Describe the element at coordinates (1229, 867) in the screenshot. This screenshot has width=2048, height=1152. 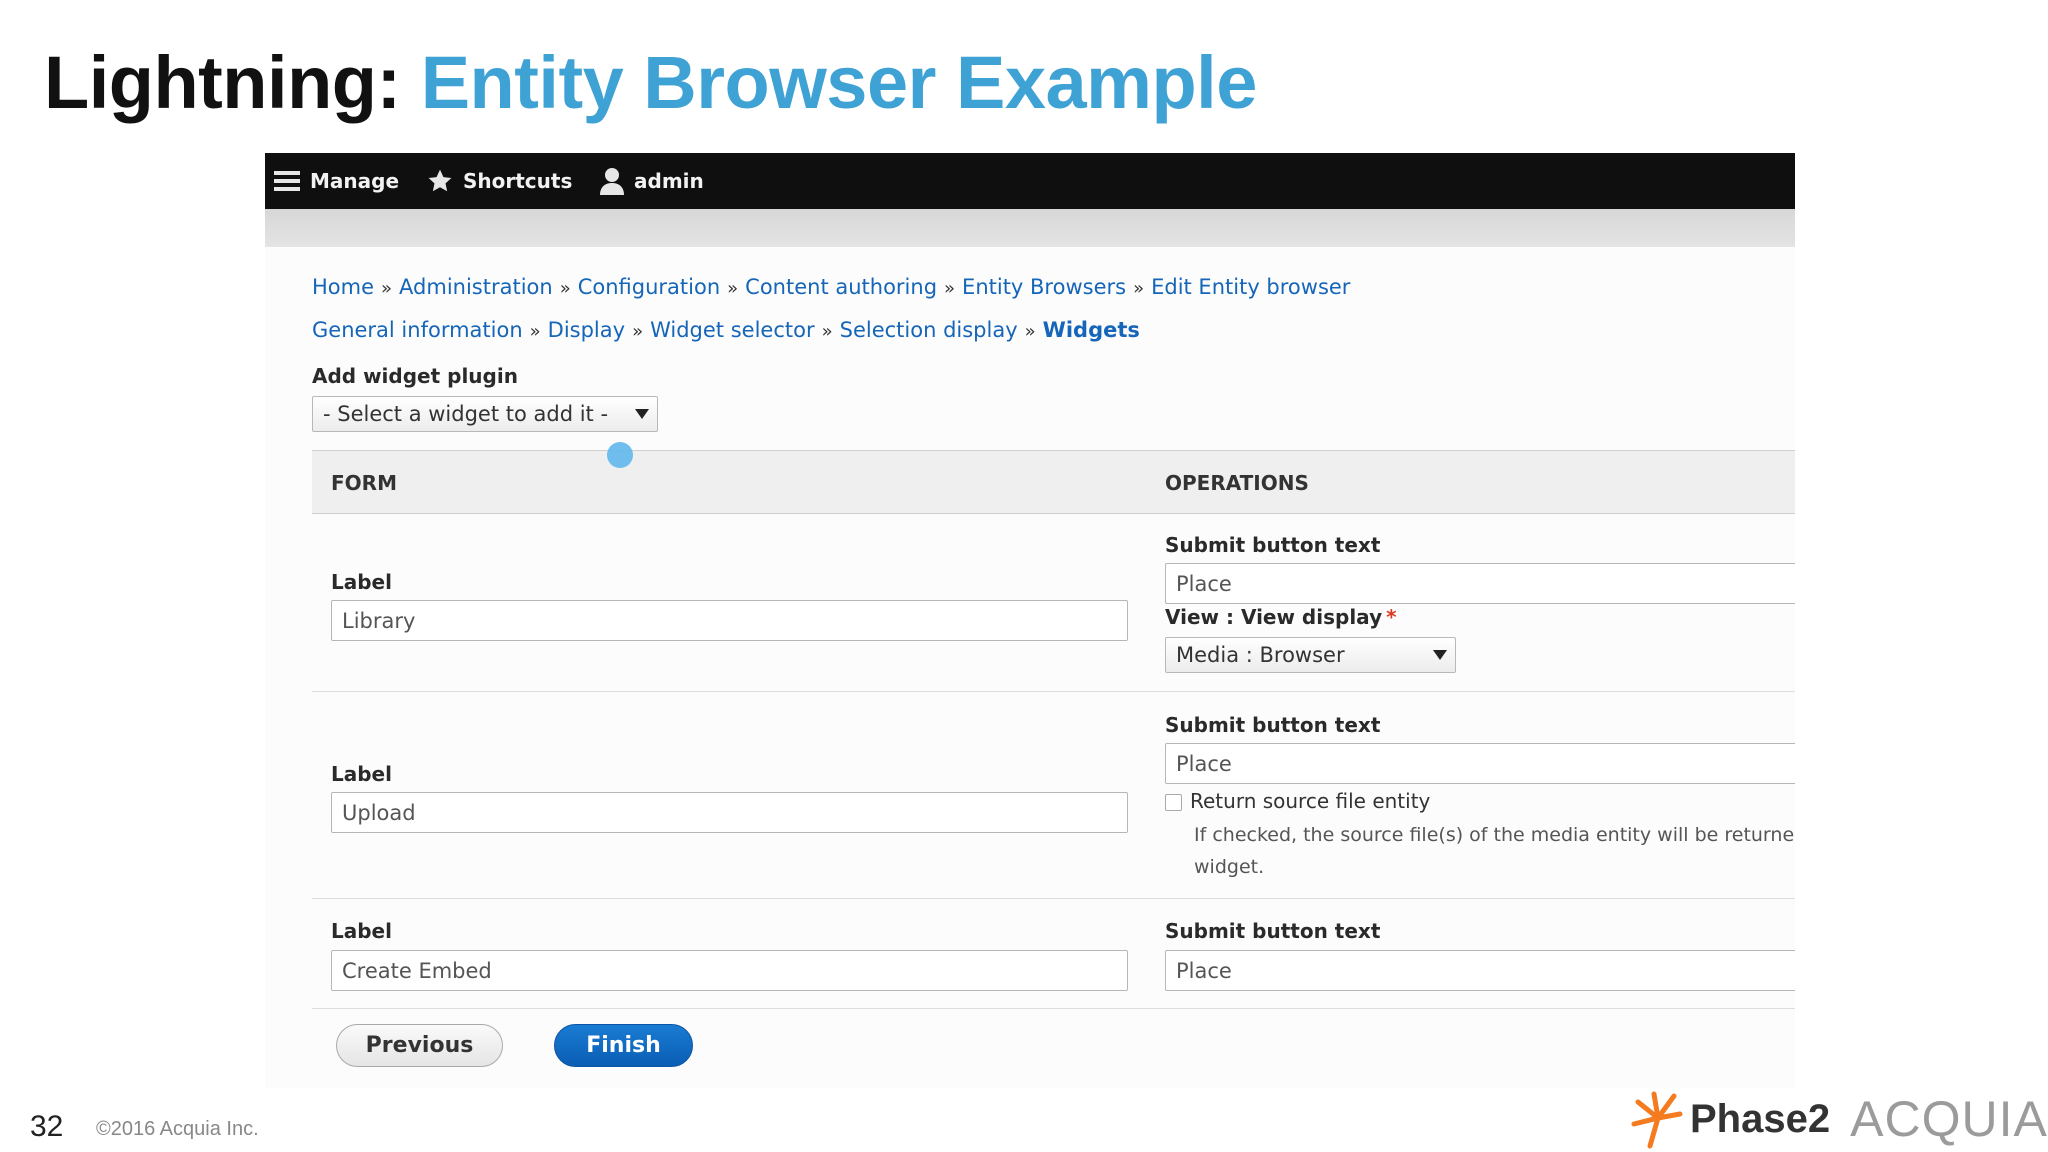
I see `return-source-desc-2: widget.` at that location.